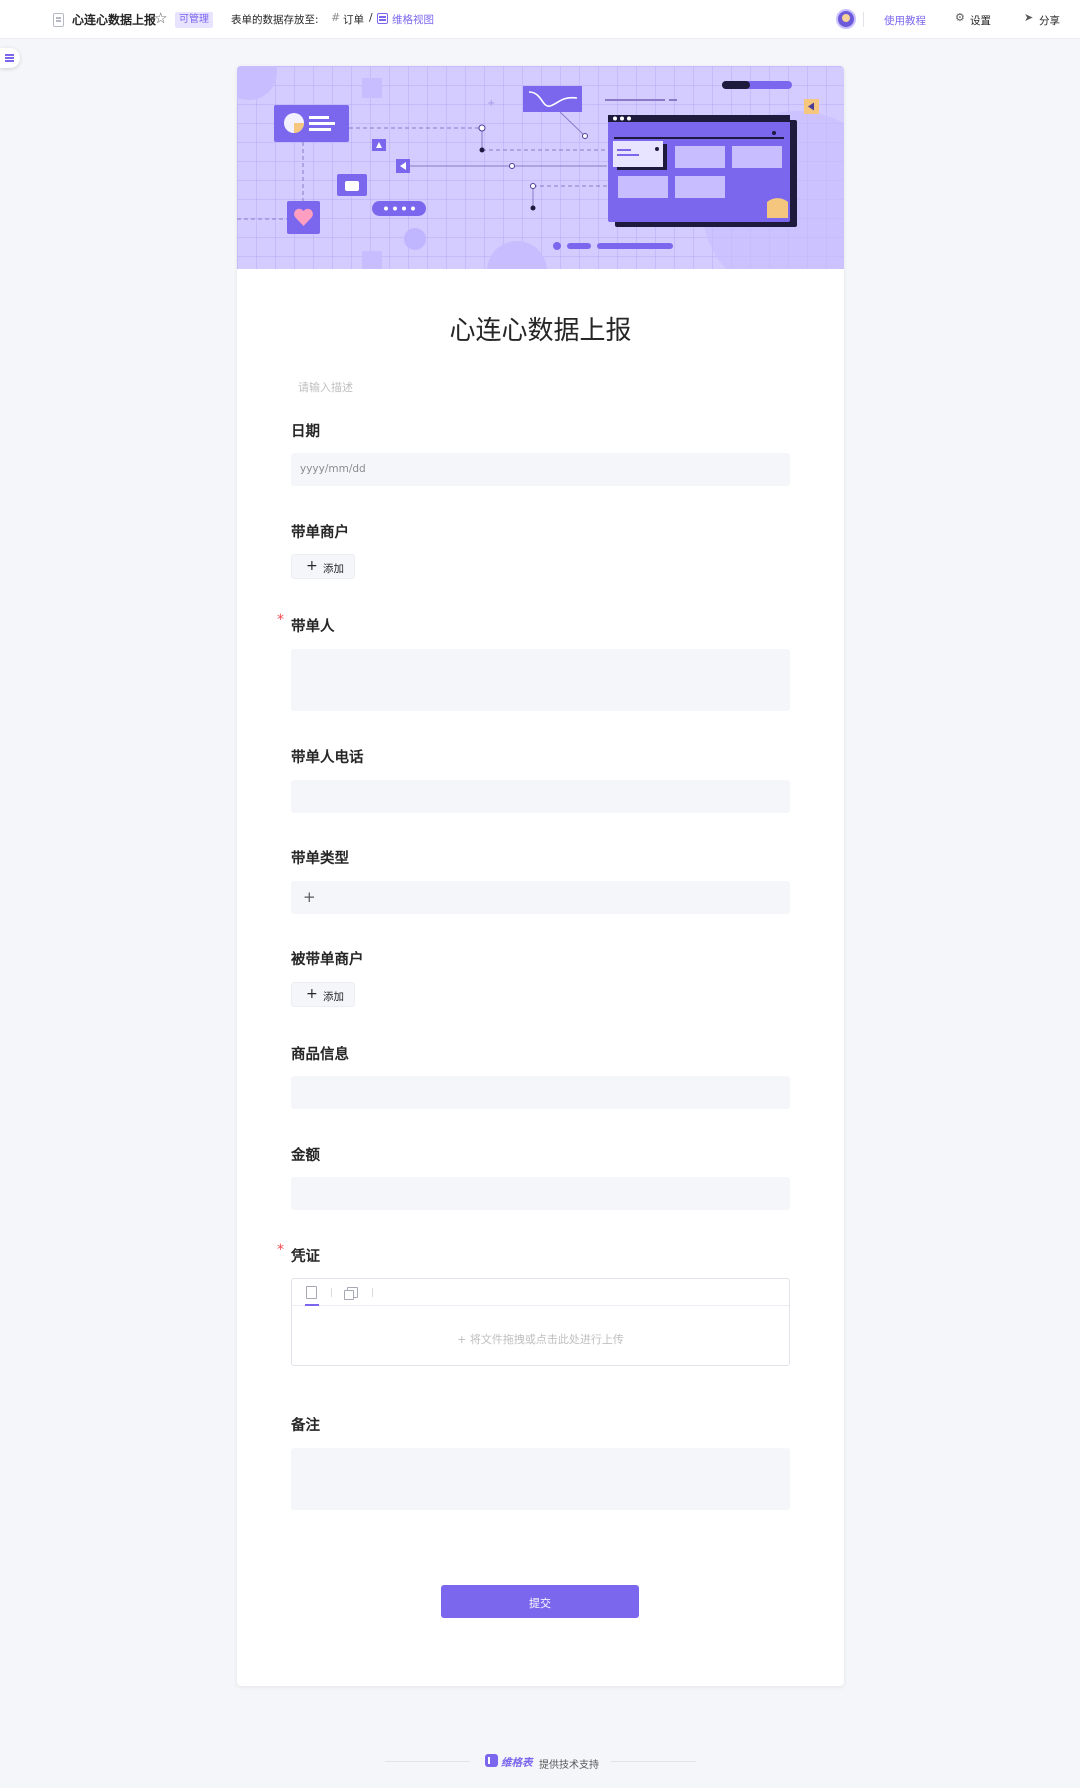 The height and width of the screenshot is (1788, 1080). What do you see at coordinates (9, 55) in the screenshot?
I see `menu-icon` at bounding box center [9, 55].